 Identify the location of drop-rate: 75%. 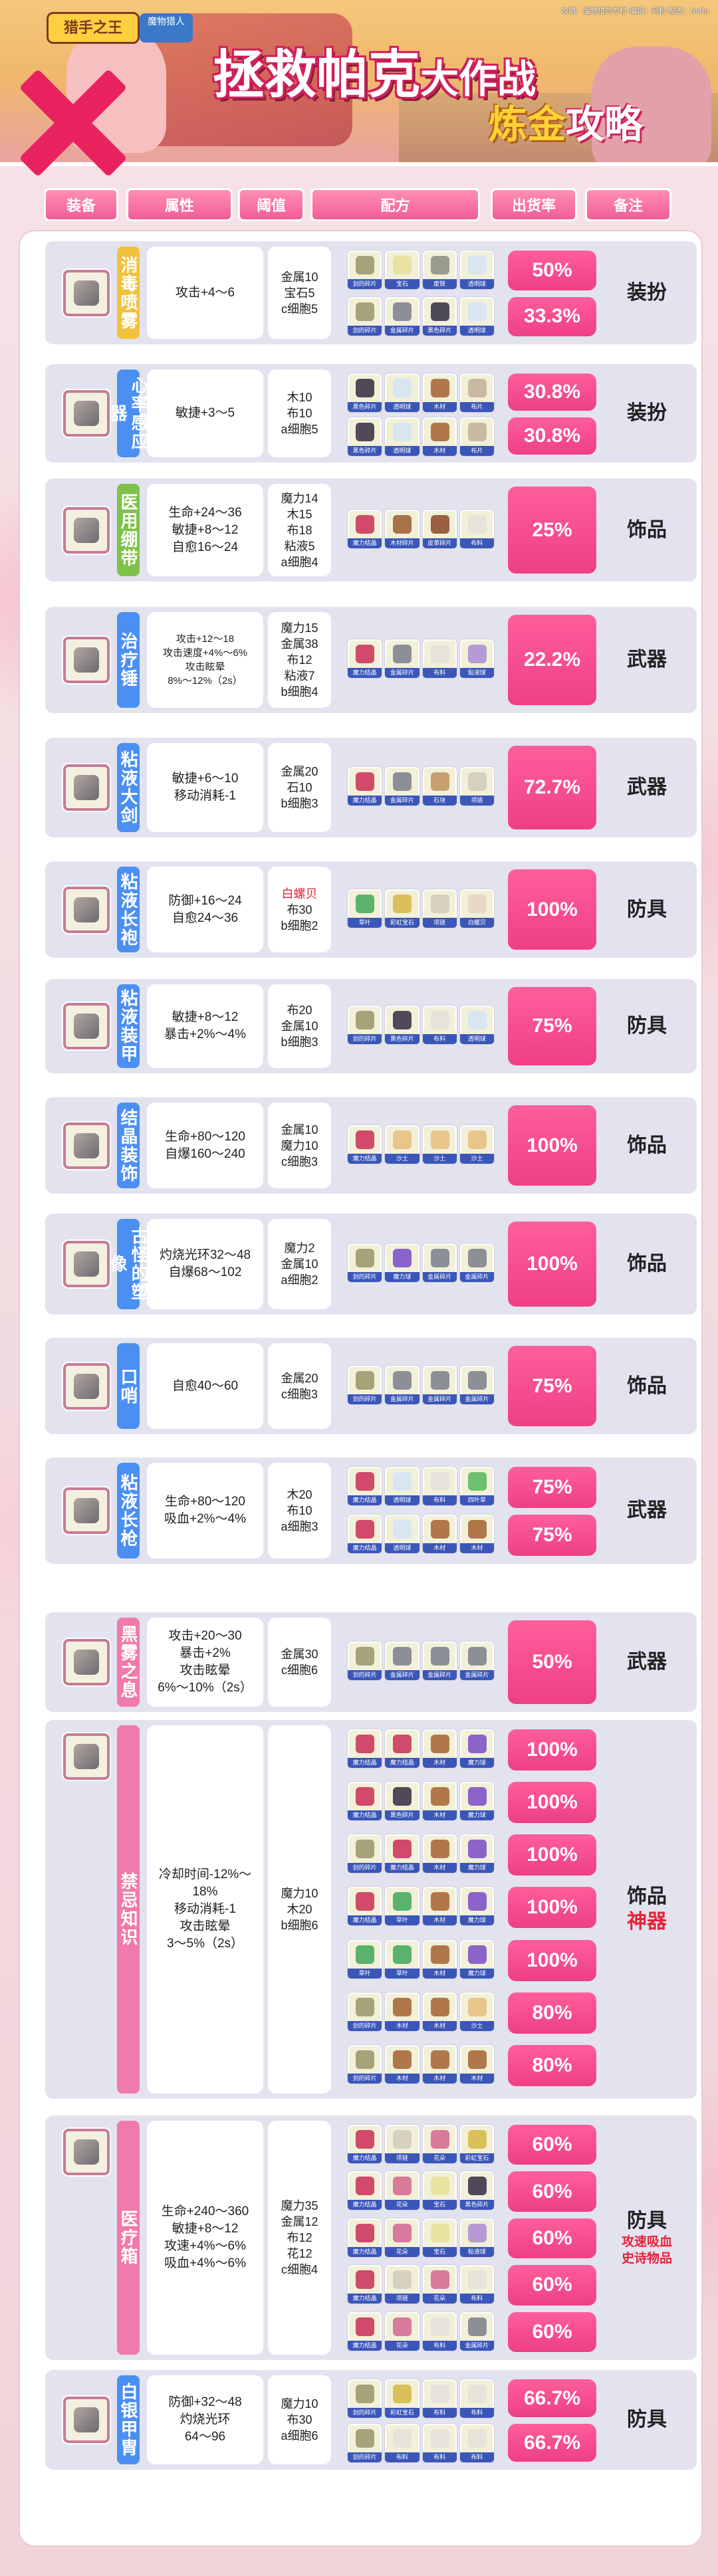
(552, 1386).